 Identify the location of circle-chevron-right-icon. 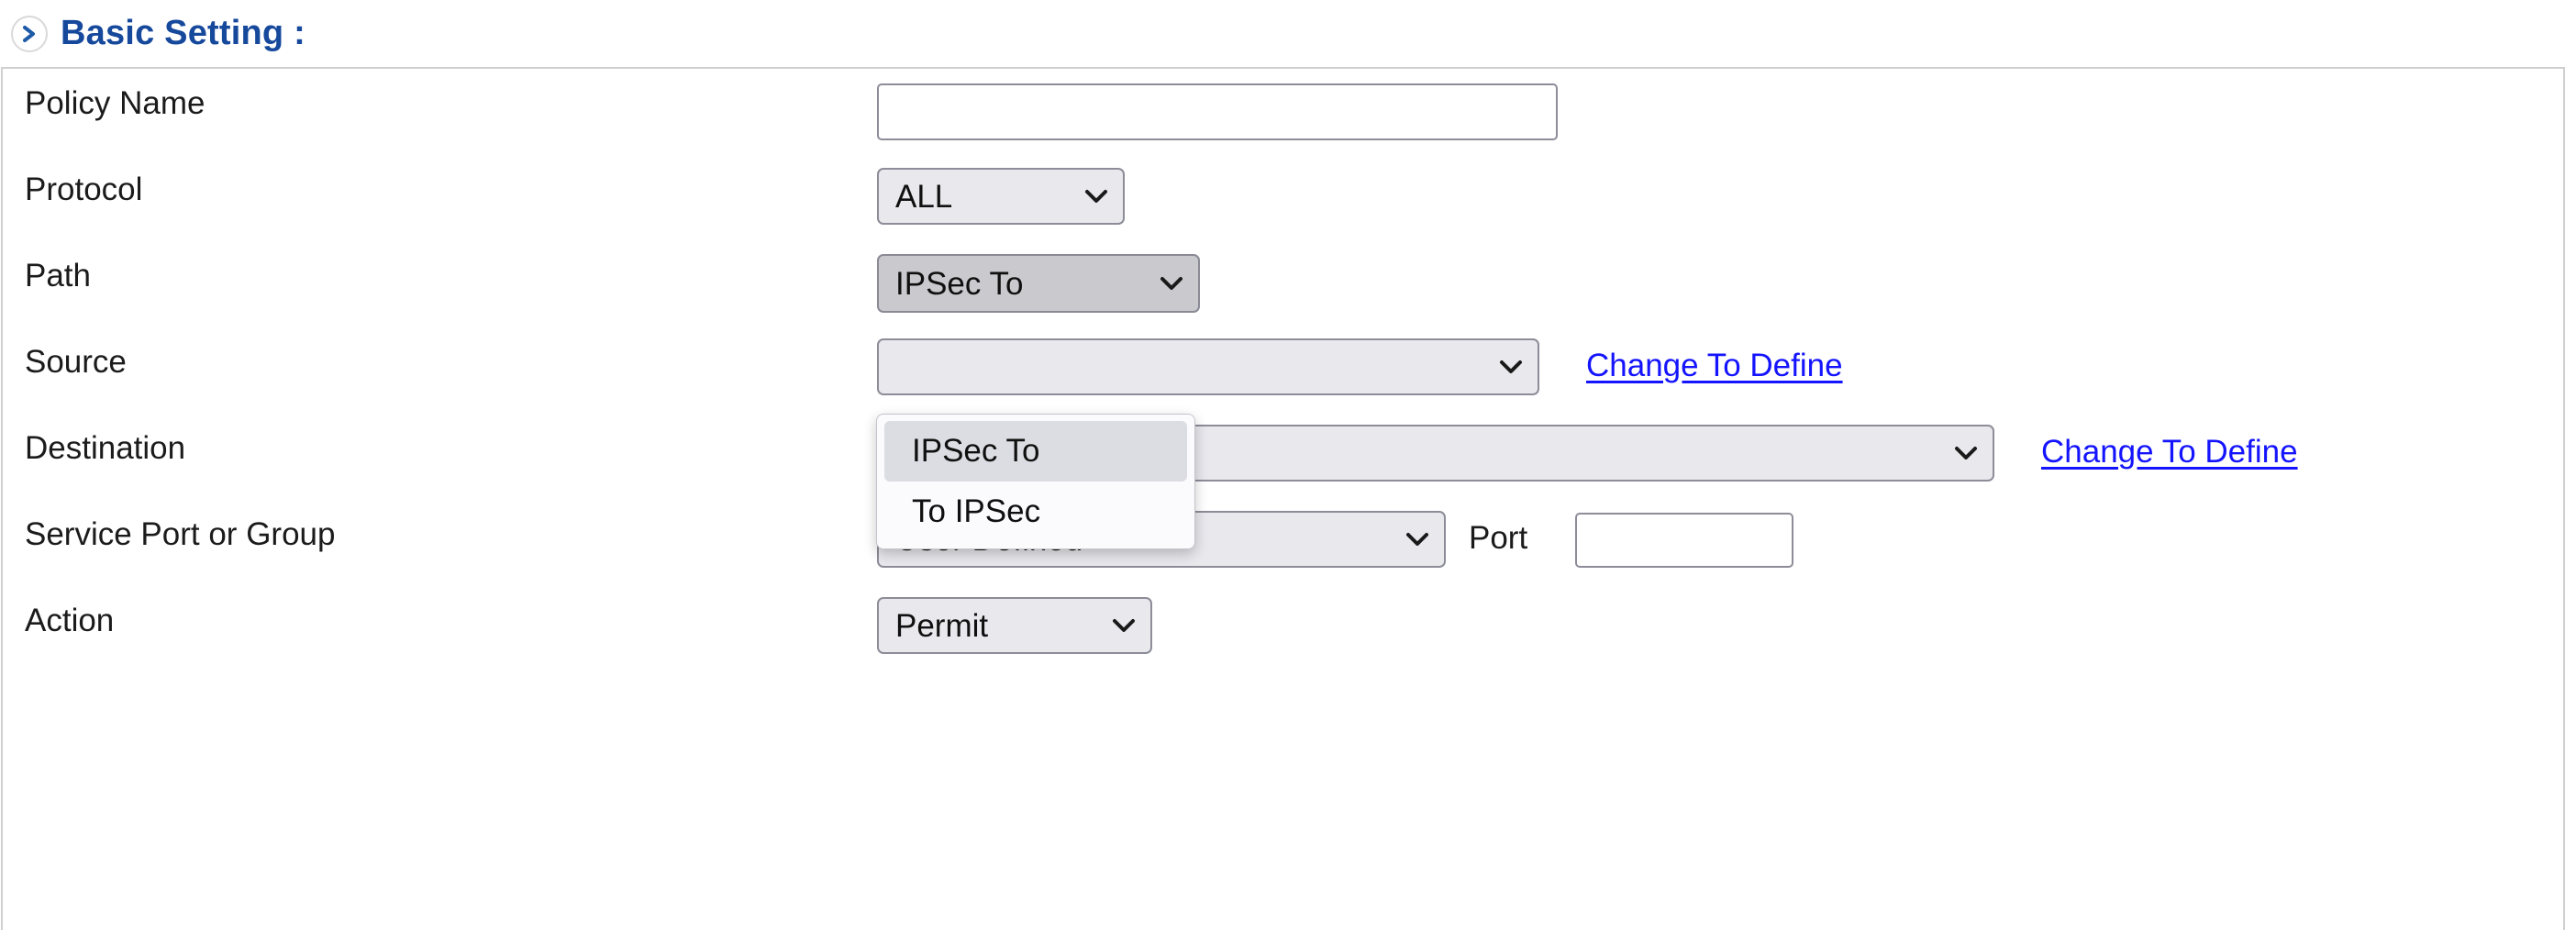
(29, 33).